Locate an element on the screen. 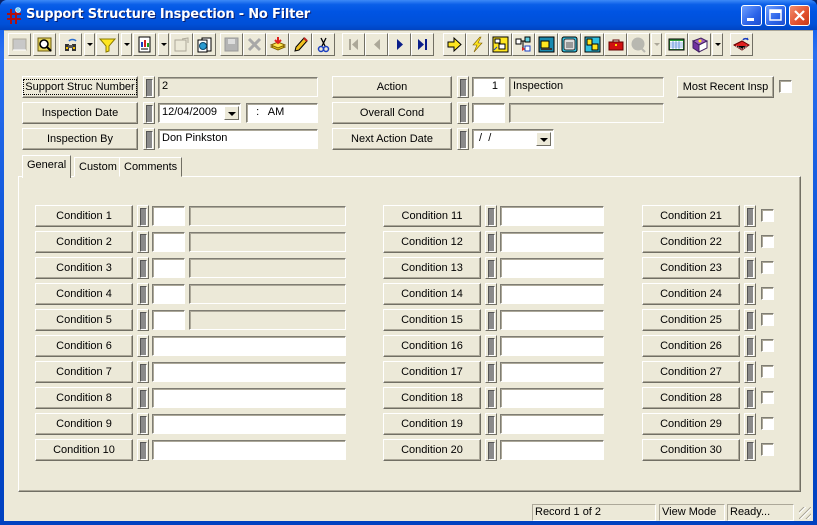 This screenshot has height=525, width=817. inspection-by-field: Don Pinkston is located at coordinates (238, 139).